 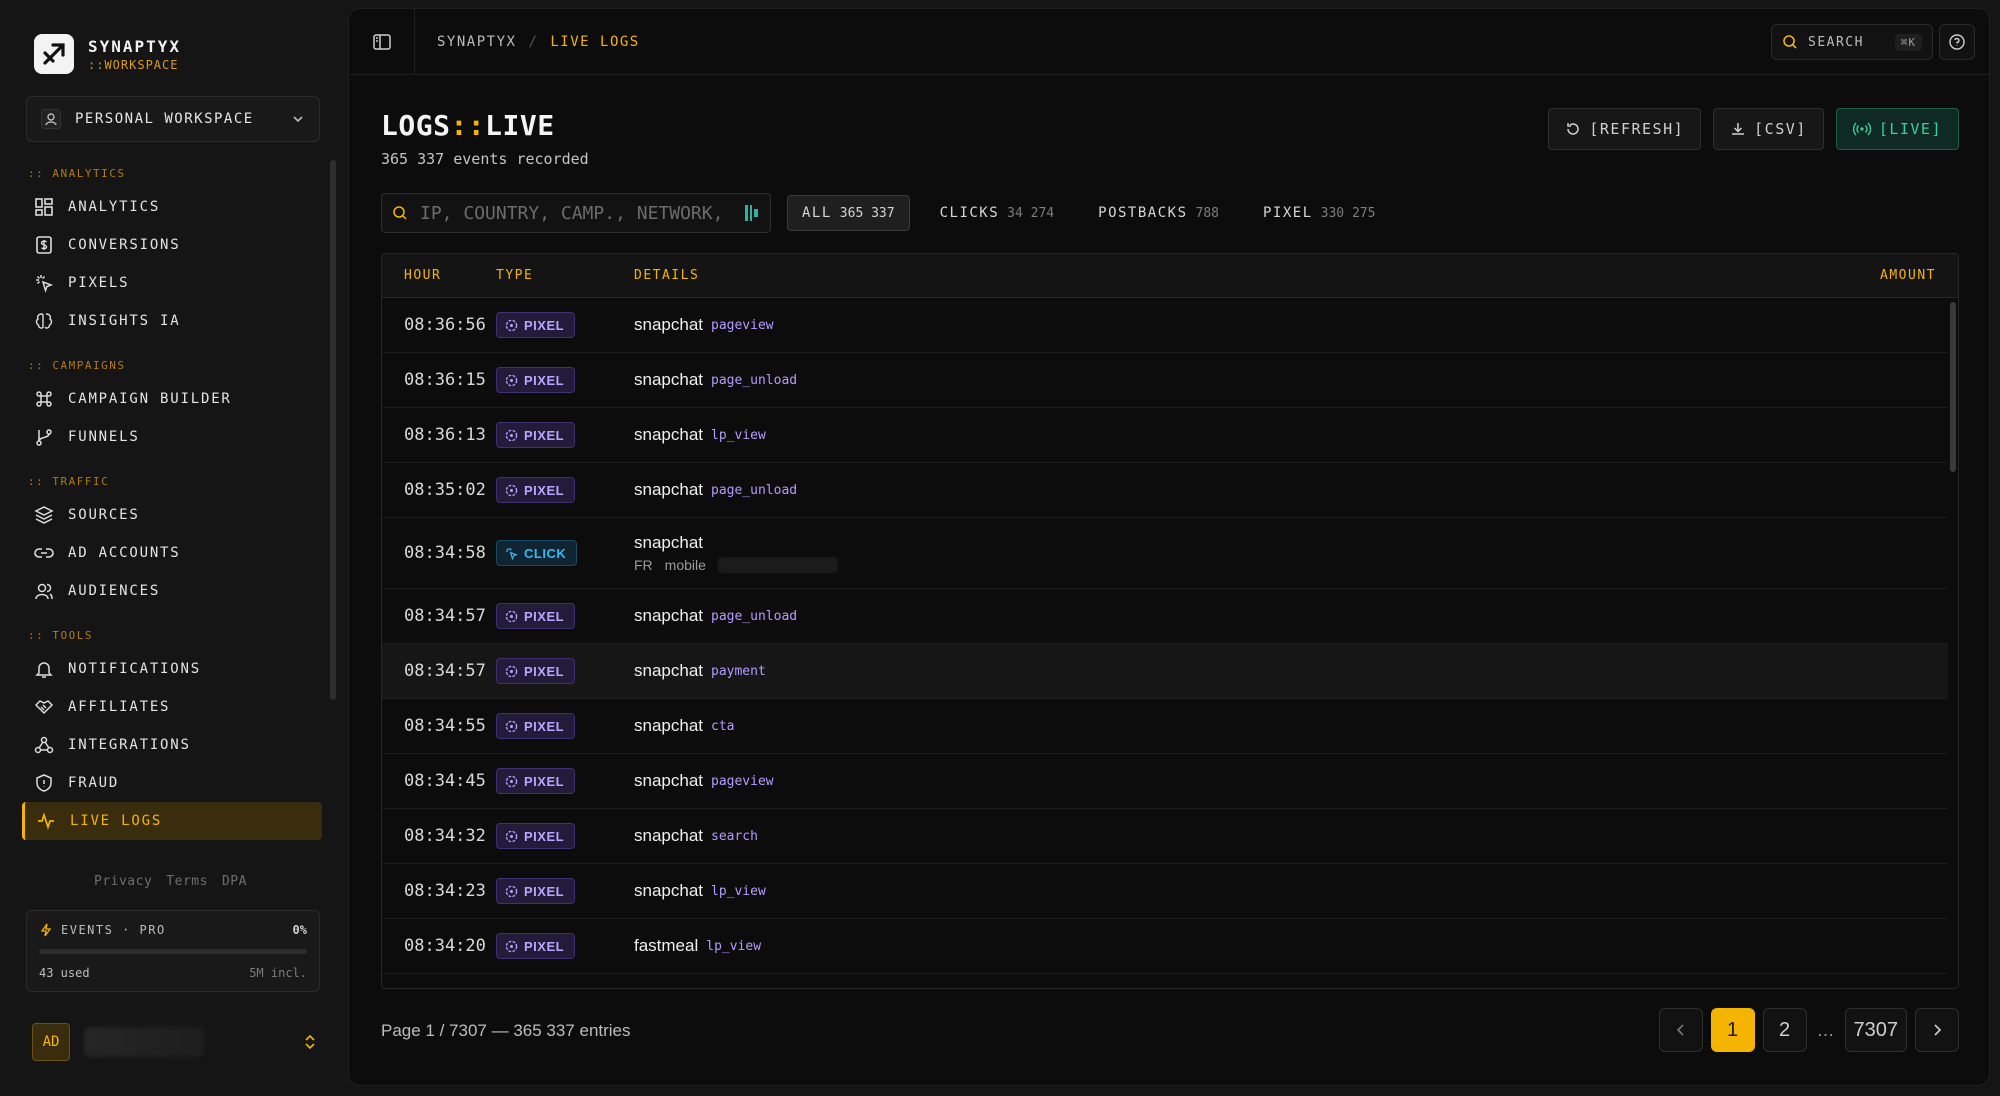 I want to click on row-event: lp_view, so click(x=738, y=891).